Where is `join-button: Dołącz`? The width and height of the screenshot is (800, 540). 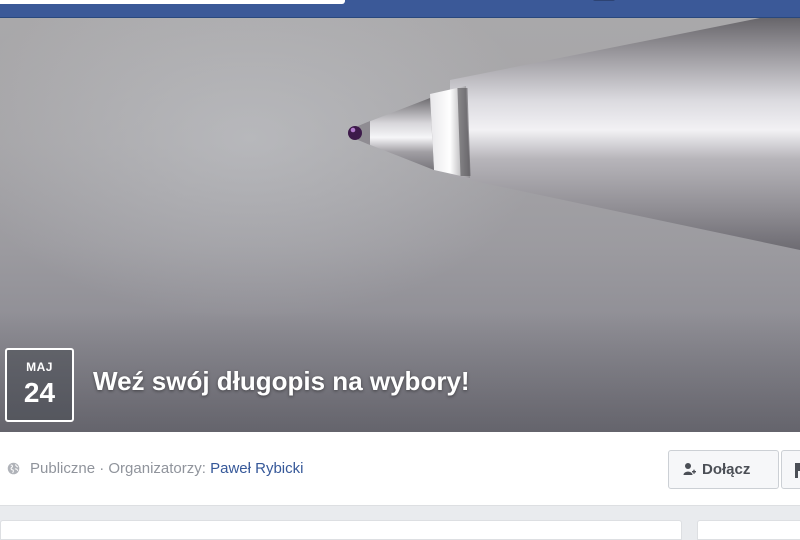
join-button: Dołącz is located at coordinates (723, 469).